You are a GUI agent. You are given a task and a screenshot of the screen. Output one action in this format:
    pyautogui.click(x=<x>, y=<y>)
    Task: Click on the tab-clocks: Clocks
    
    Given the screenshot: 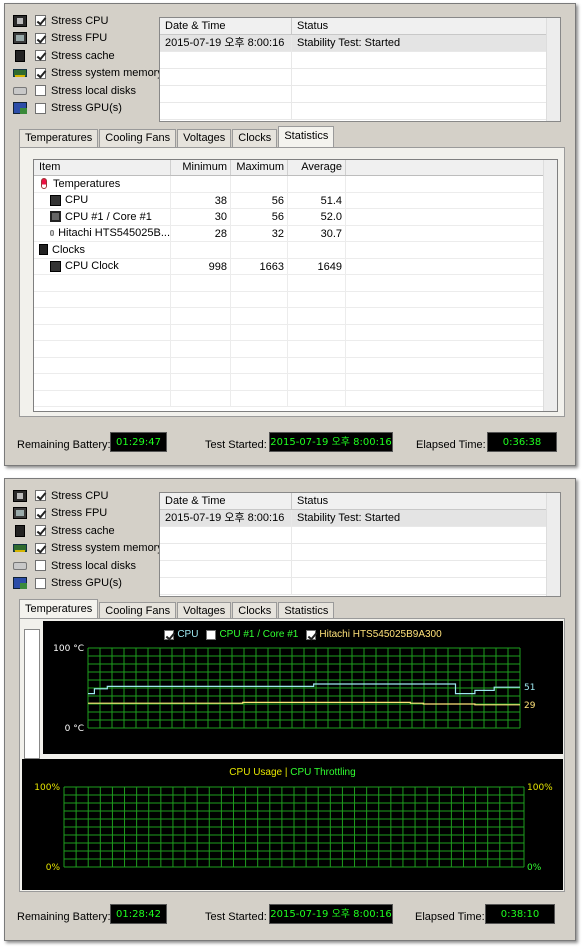 What is the action you would take?
    pyautogui.click(x=255, y=138)
    